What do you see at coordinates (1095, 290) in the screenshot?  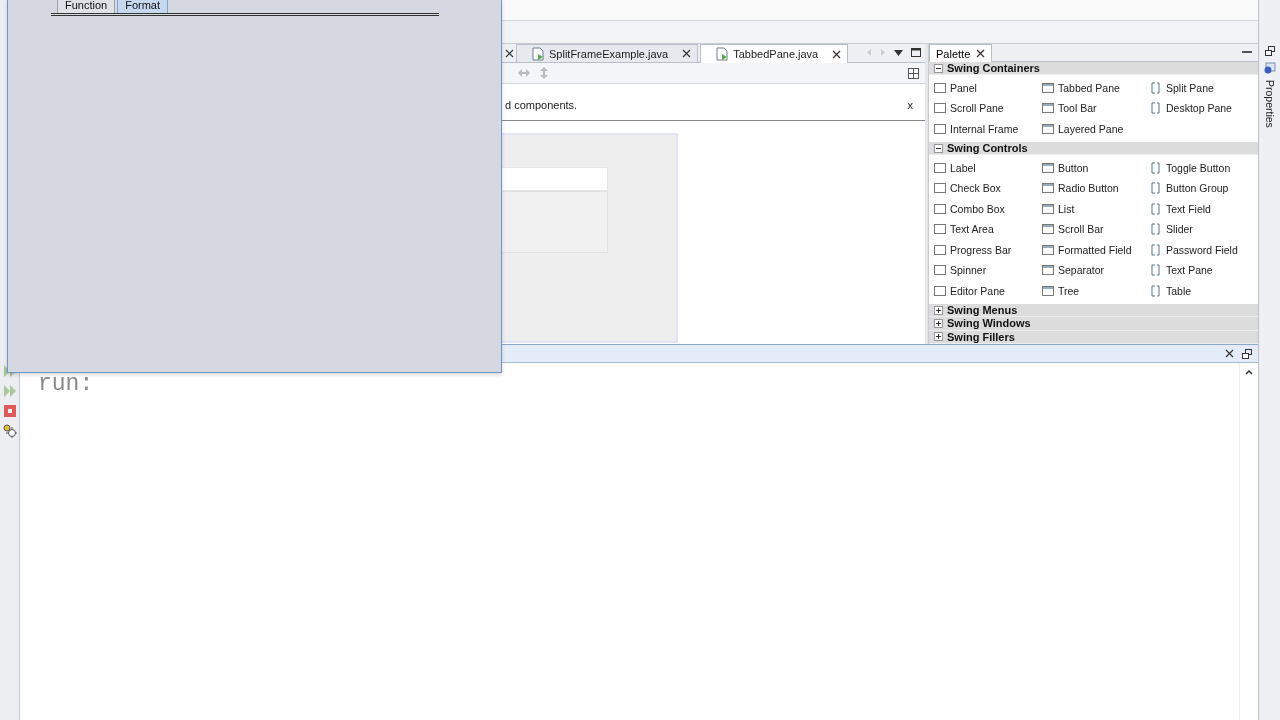 I see `palette-item: Tree` at bounding box center [1095, 290].